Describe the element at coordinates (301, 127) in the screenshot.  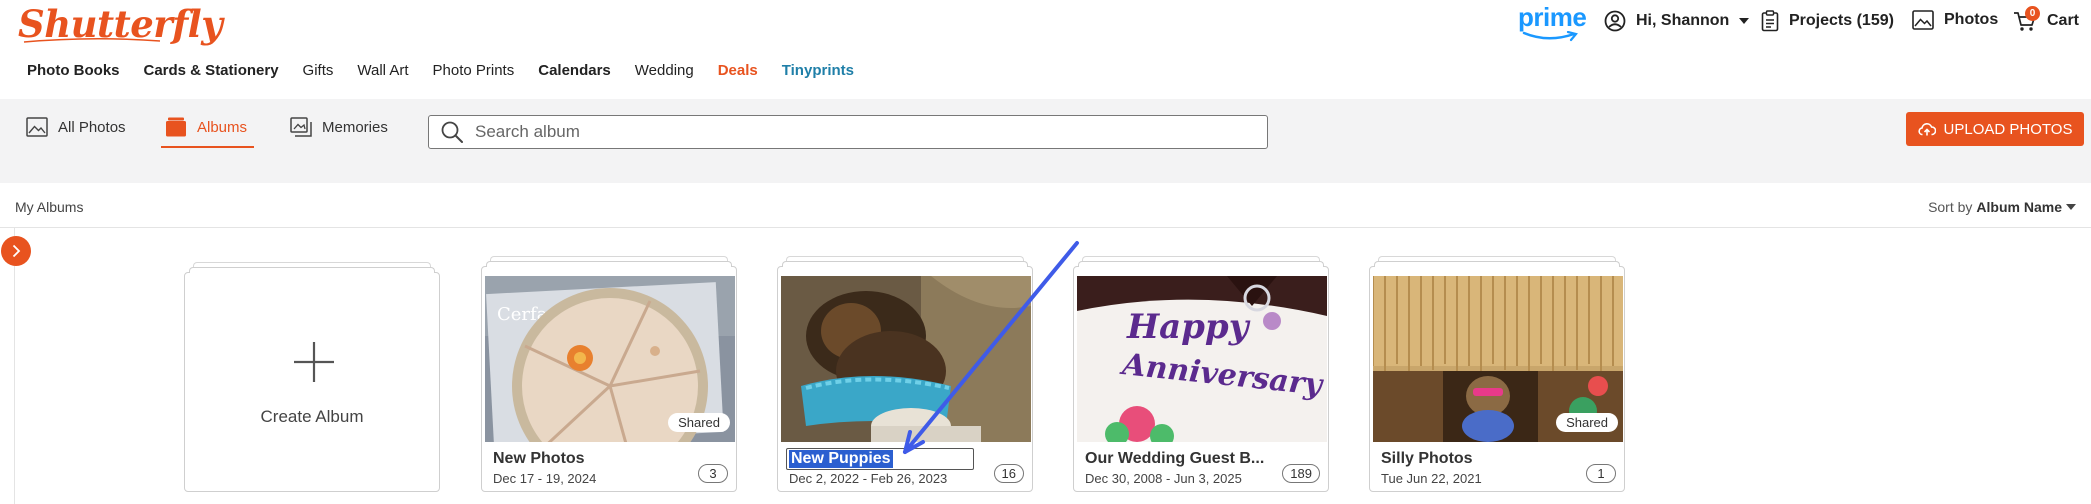
I see `memories-icon` at that location.